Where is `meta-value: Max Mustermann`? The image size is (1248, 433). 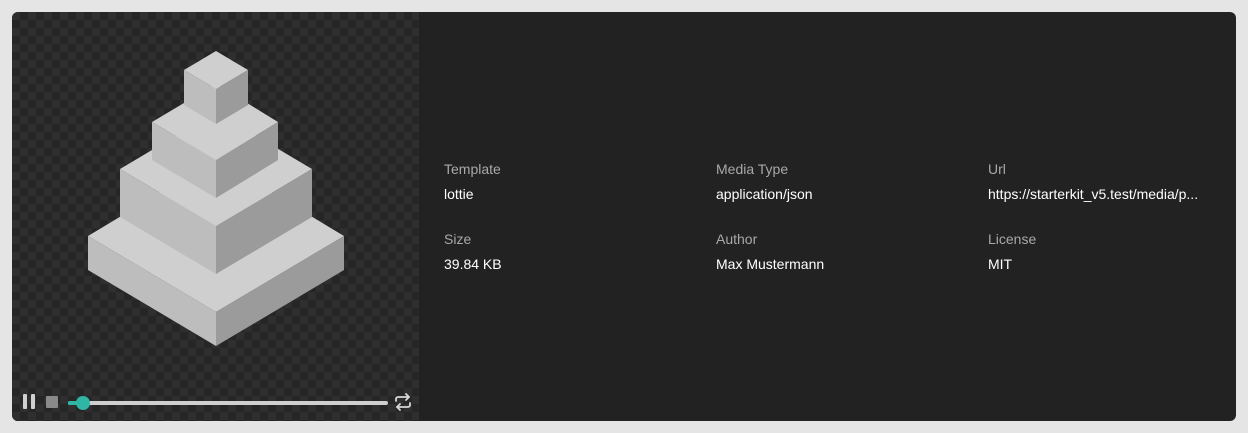
meta-value: Max Mustermann is located at coordinates (770, 264).